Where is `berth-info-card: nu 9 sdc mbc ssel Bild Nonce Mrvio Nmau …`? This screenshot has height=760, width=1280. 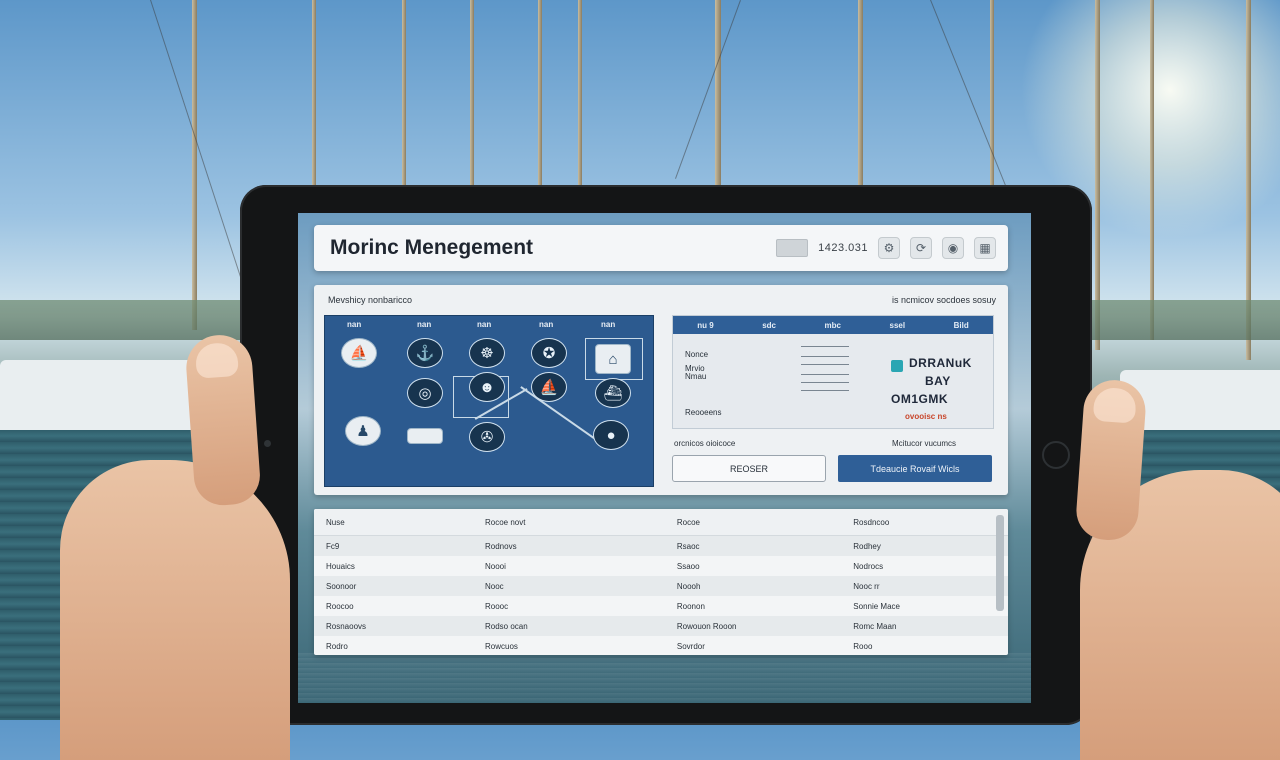 berth-info-card: nu 9 sdc mbc ssel Bild Nonce Mrvio Nmau … is located at coordinates (833, 372).